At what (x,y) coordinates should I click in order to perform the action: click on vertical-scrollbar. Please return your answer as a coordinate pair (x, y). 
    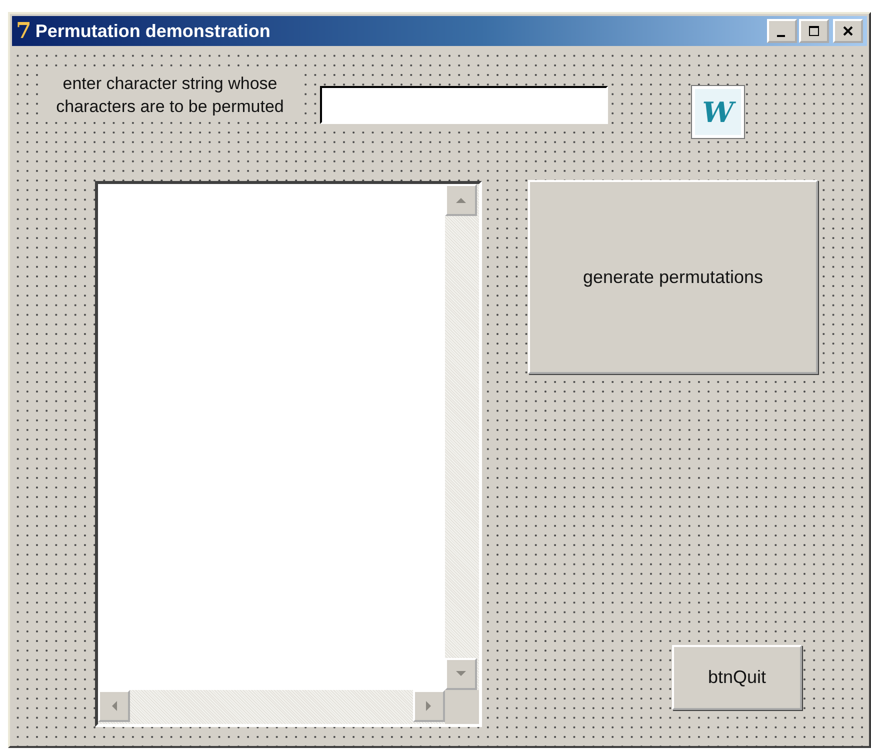
    Looking at the image, I should click on (462, 437).